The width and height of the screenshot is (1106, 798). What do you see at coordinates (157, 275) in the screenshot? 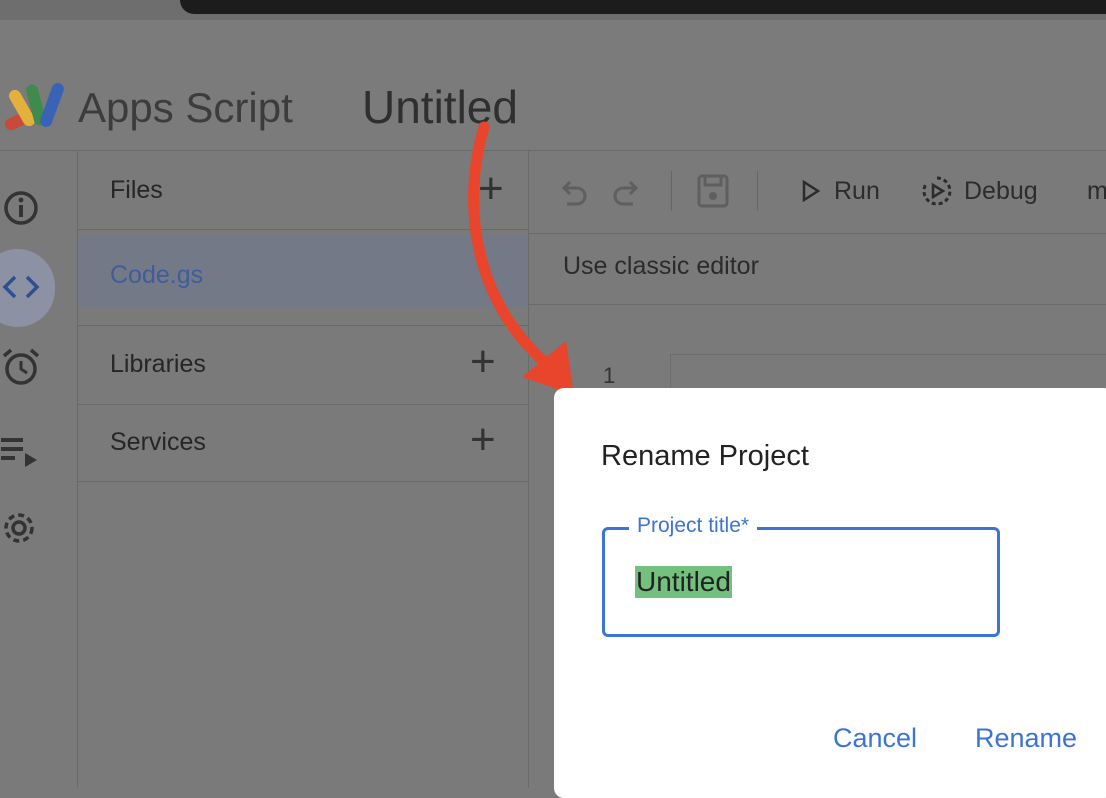
I see `file-name: Code.gs` at bounding box center [157, 275].